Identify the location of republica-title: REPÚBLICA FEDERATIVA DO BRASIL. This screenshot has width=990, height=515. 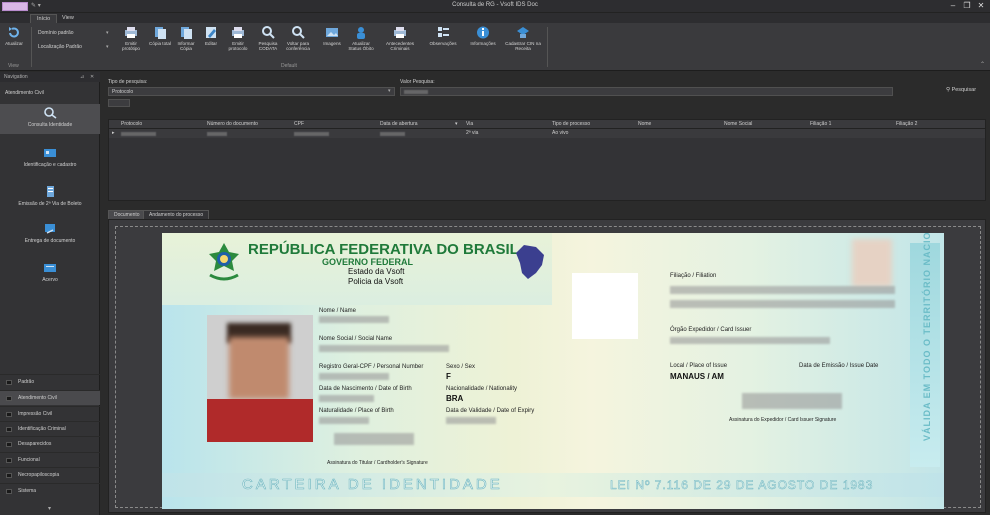
(383, 249).